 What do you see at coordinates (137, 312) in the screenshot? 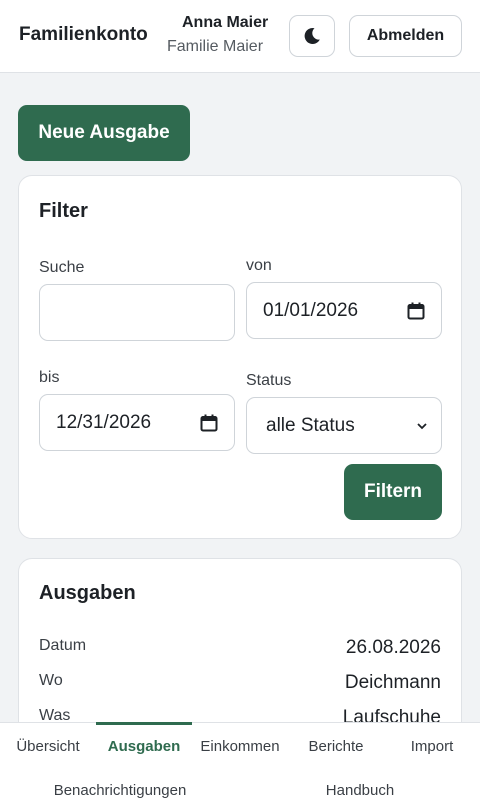
I see `search-input` at bounding box center [137, 312].